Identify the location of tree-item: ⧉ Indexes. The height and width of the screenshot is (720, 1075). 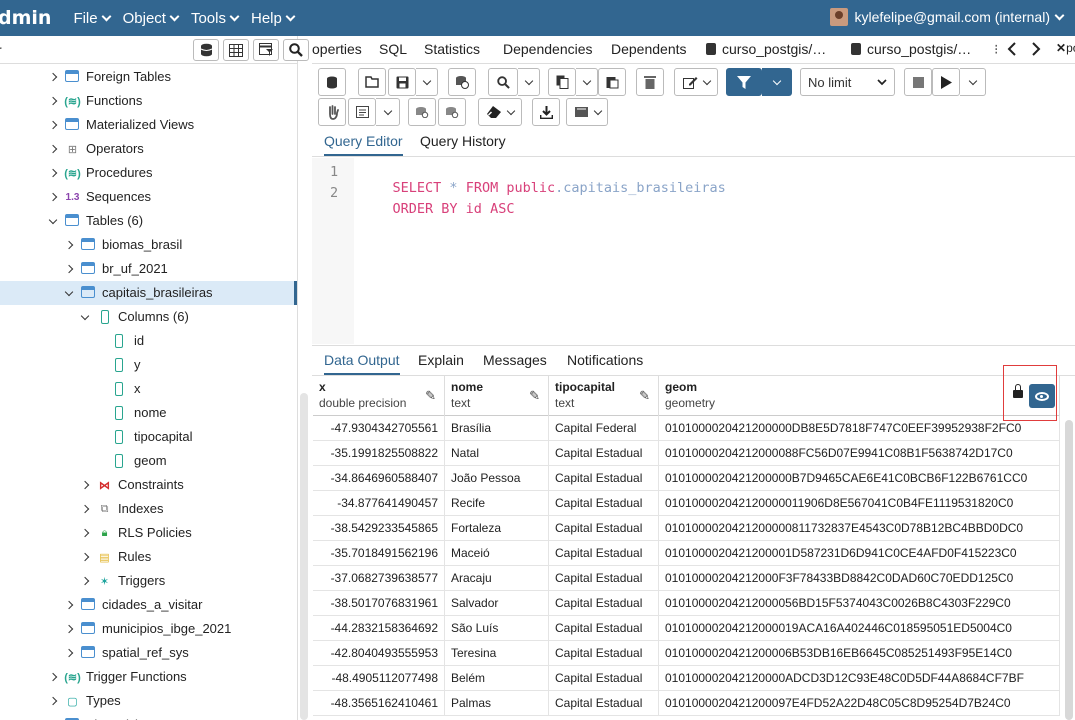
(148, 509).